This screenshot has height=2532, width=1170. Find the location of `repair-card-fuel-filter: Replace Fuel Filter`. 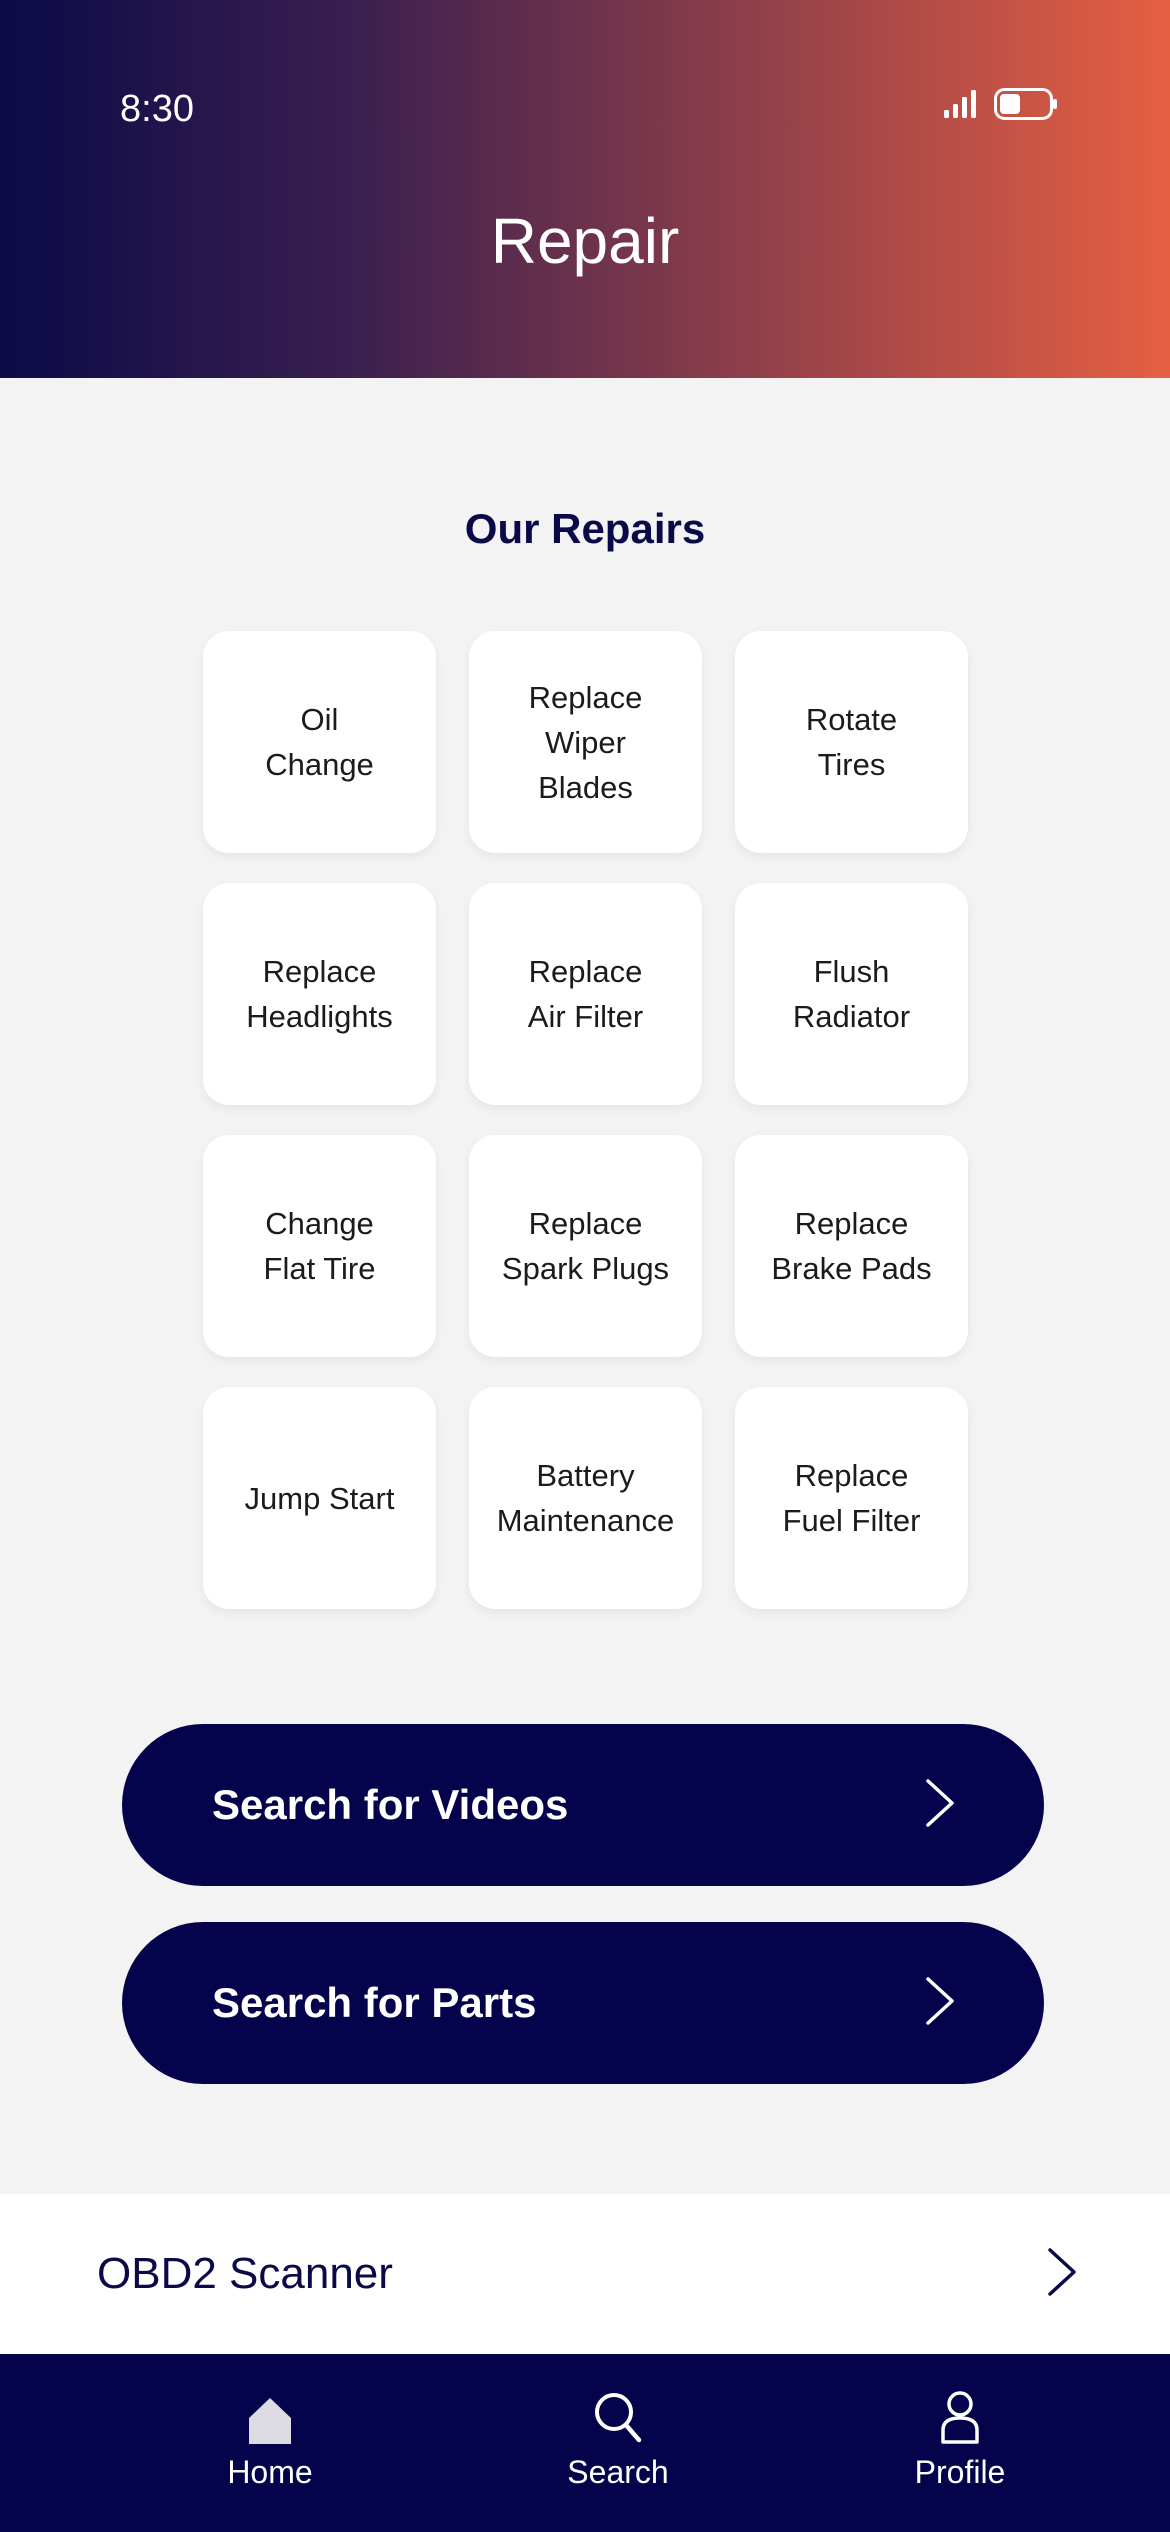

repair-card-fuel-filter: Replace Fuel Filter is located at coordinates (851, 1498).